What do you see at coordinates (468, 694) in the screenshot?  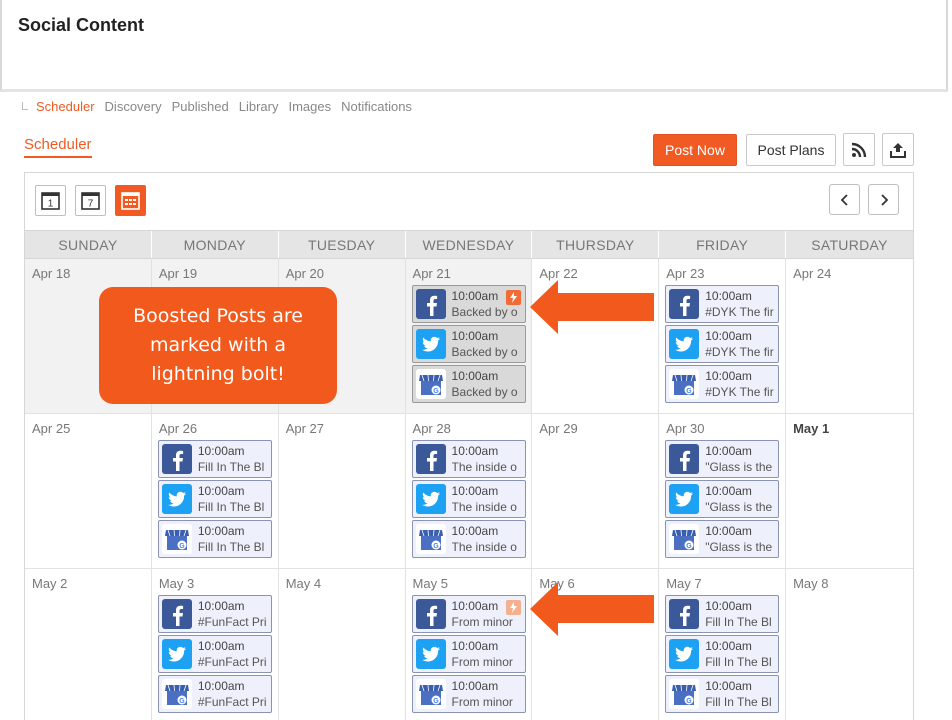 I see `scheduled-post-google: G 10:00am From minor` at bounding box center [468, 694].